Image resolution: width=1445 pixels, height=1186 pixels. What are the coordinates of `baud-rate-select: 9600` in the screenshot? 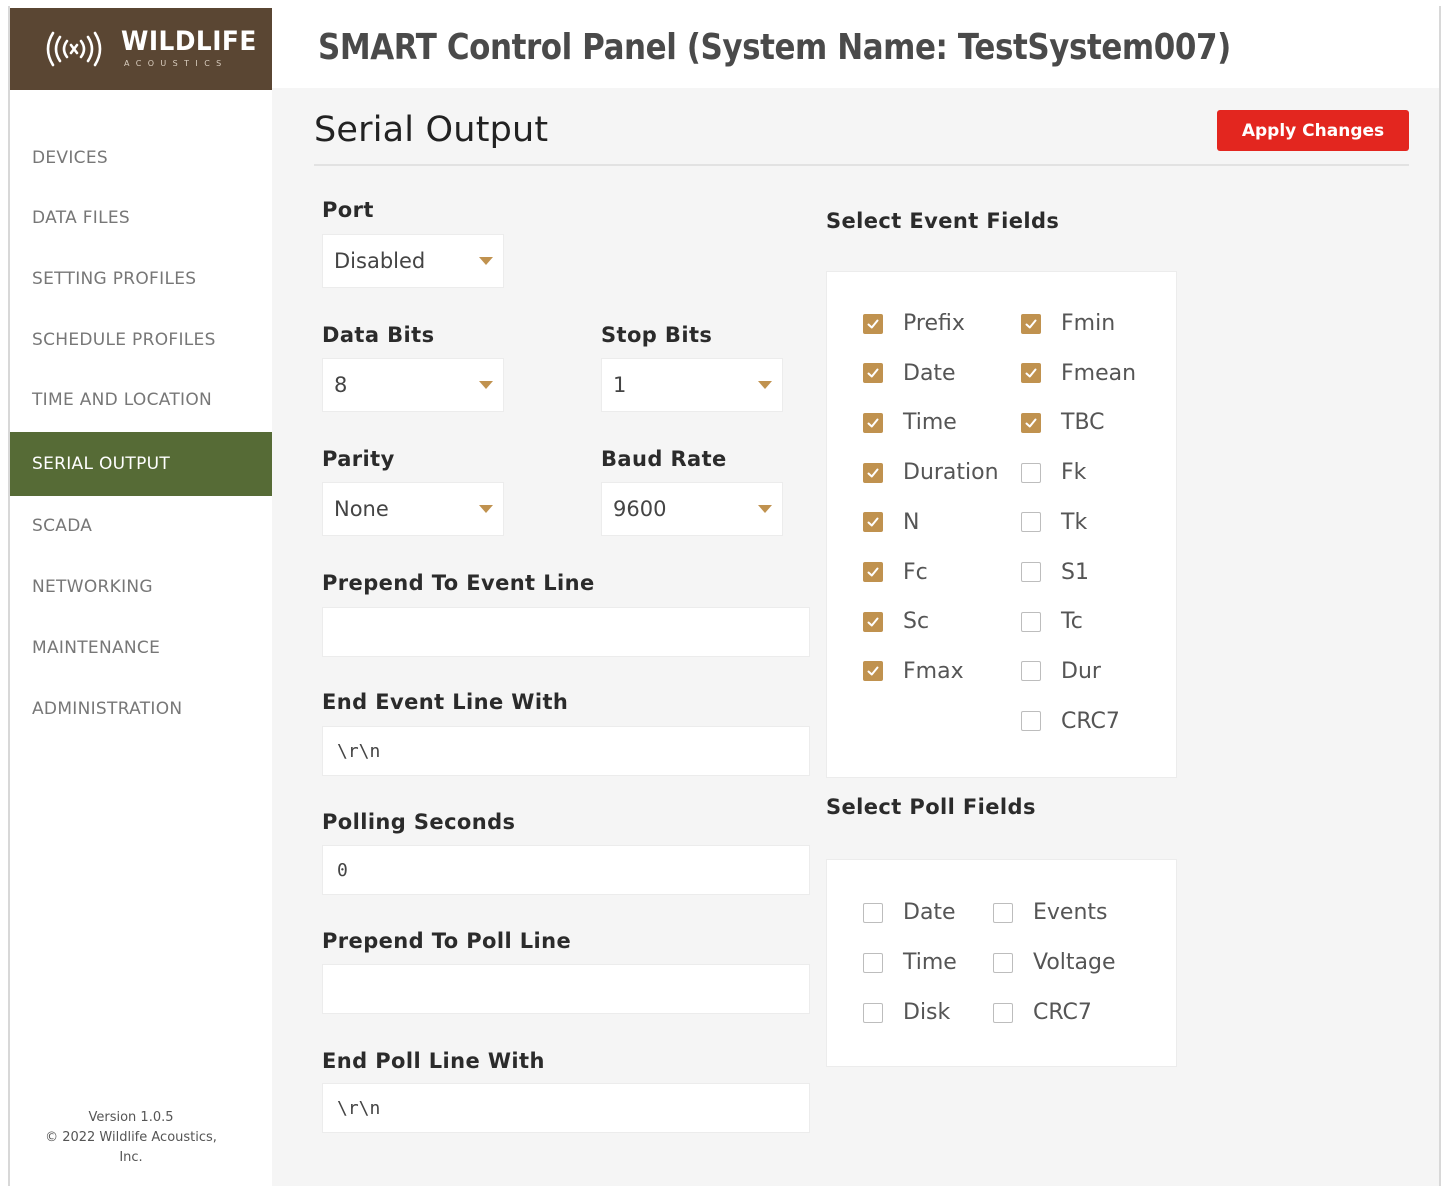 It's located at (692, 509).